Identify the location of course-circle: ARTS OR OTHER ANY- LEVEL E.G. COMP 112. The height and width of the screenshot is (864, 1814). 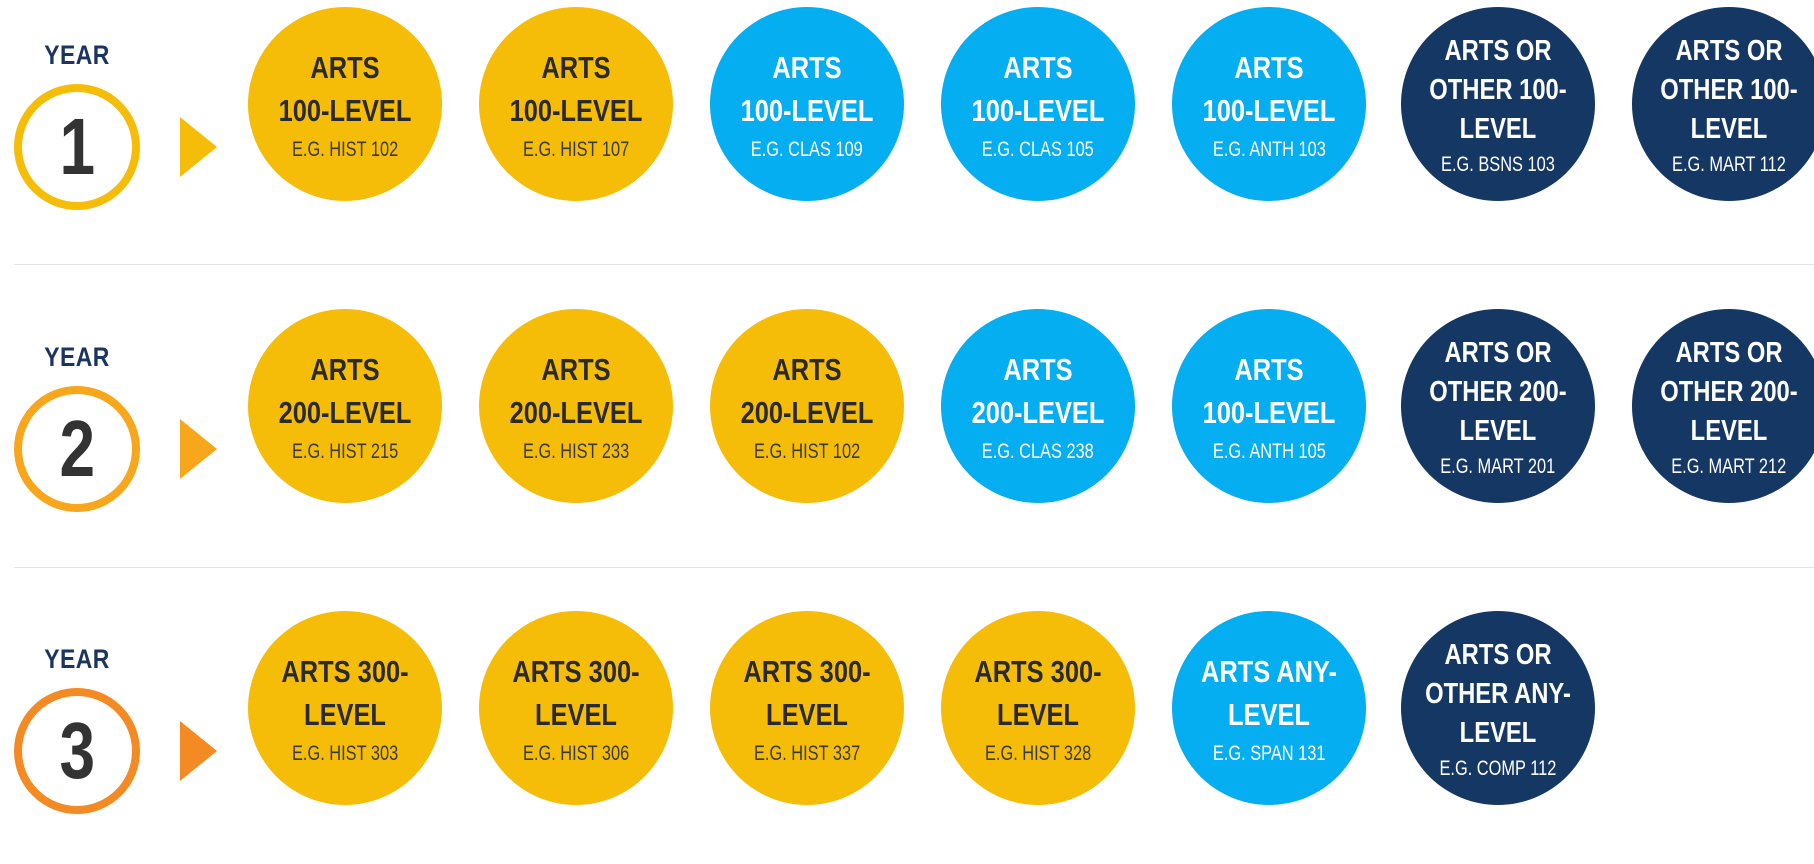
(1498, 708).